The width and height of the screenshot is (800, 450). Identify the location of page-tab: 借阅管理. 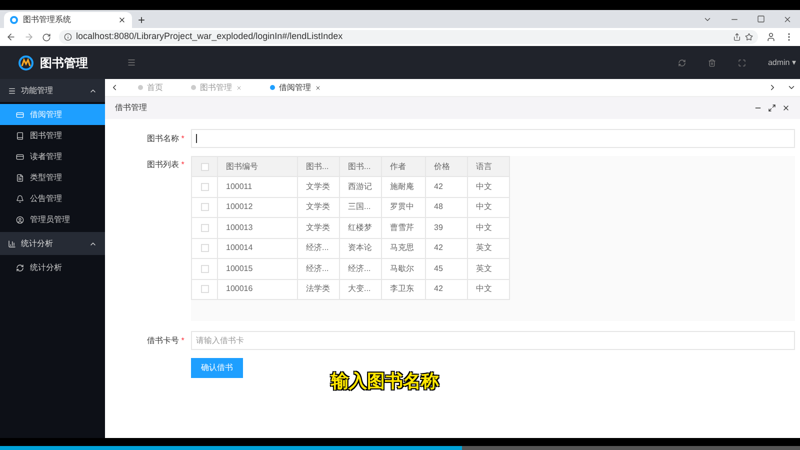
(295, 87).